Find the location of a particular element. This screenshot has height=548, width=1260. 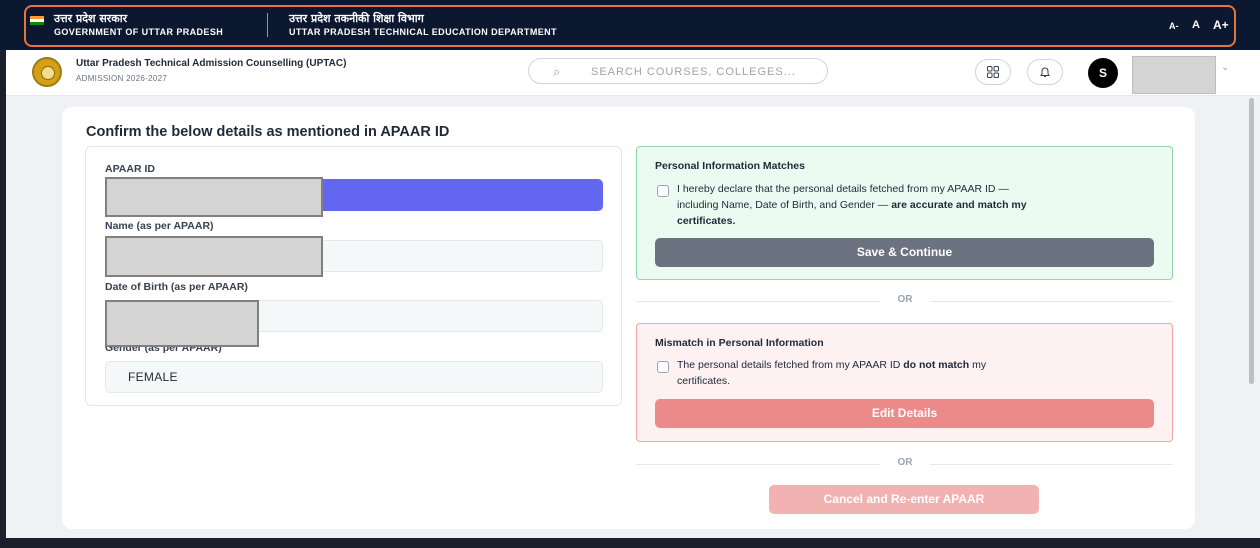

gov-up-english: GOVERNMENT OF UTTAR PRADESH is located at coordinates (139, 32).